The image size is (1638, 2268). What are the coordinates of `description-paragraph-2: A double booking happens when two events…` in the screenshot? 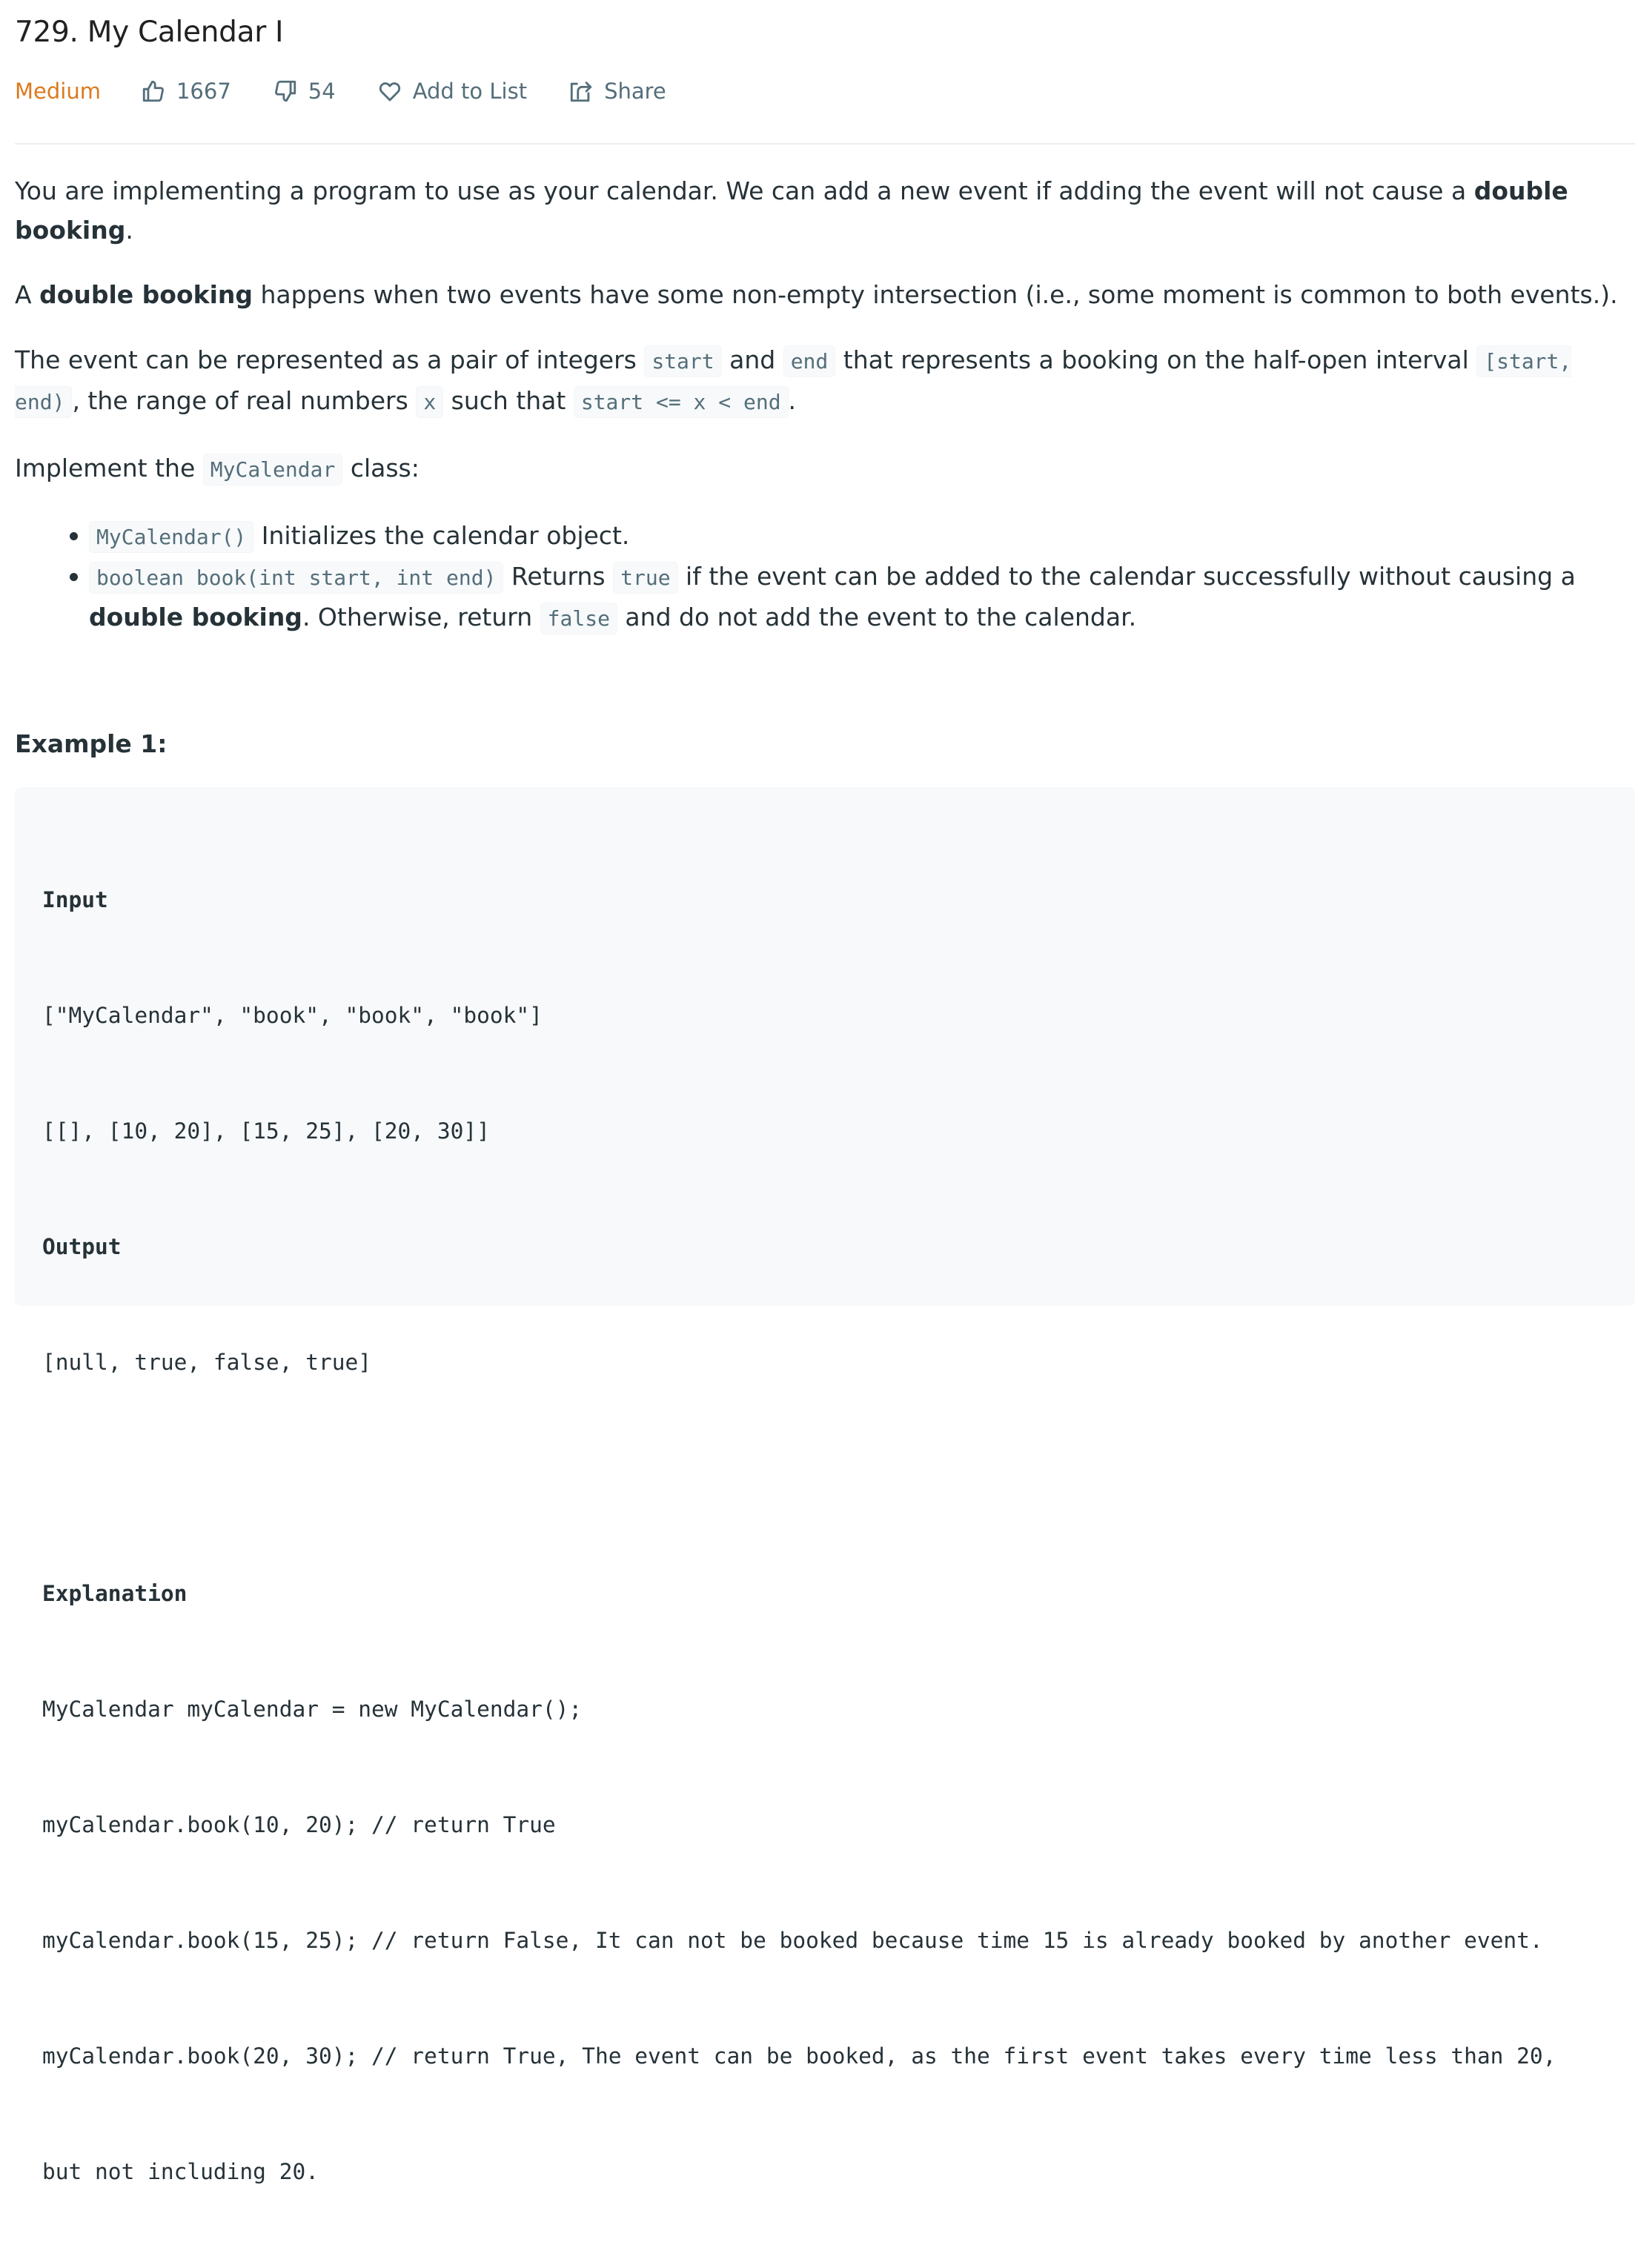 It's located at (816, 295).